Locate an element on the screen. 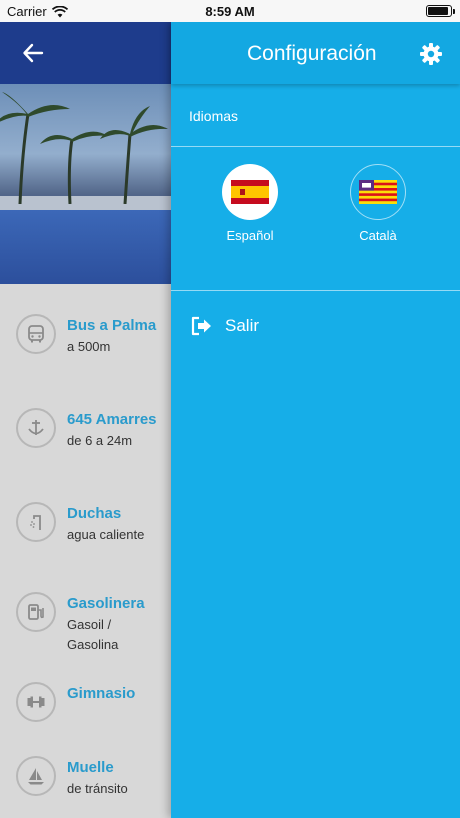 This screenshot has width=460, height=818. language-option-catalan: Català is located at coordinates (378, 203).